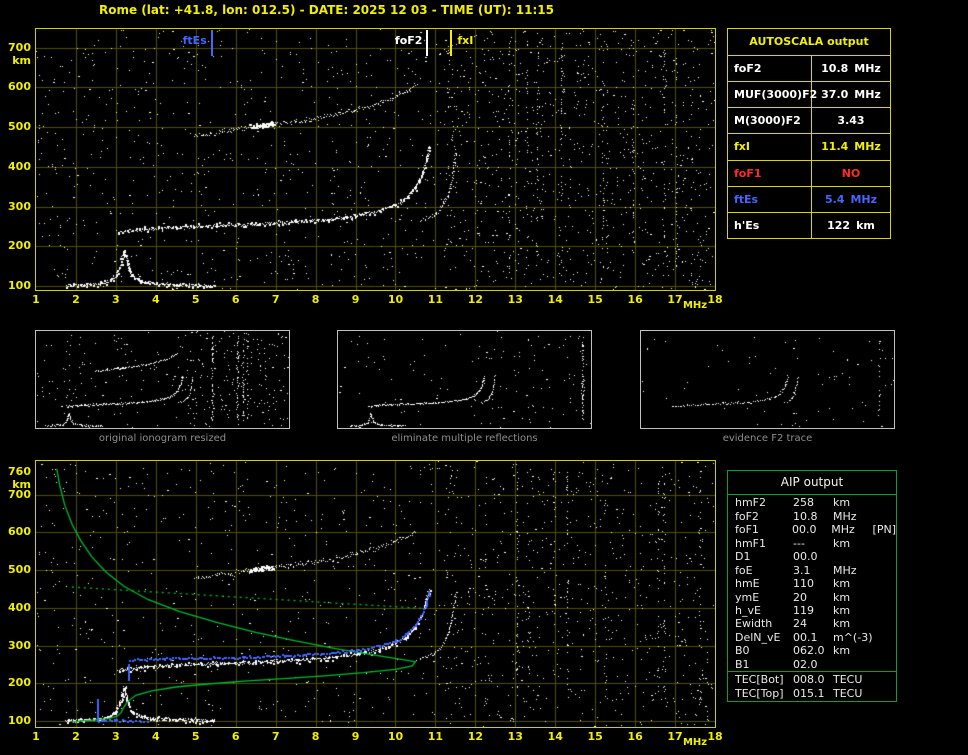 This screenshot has width=968, height=755. I want to click on autoscala-value-fof1: NO, so click(851, 173).